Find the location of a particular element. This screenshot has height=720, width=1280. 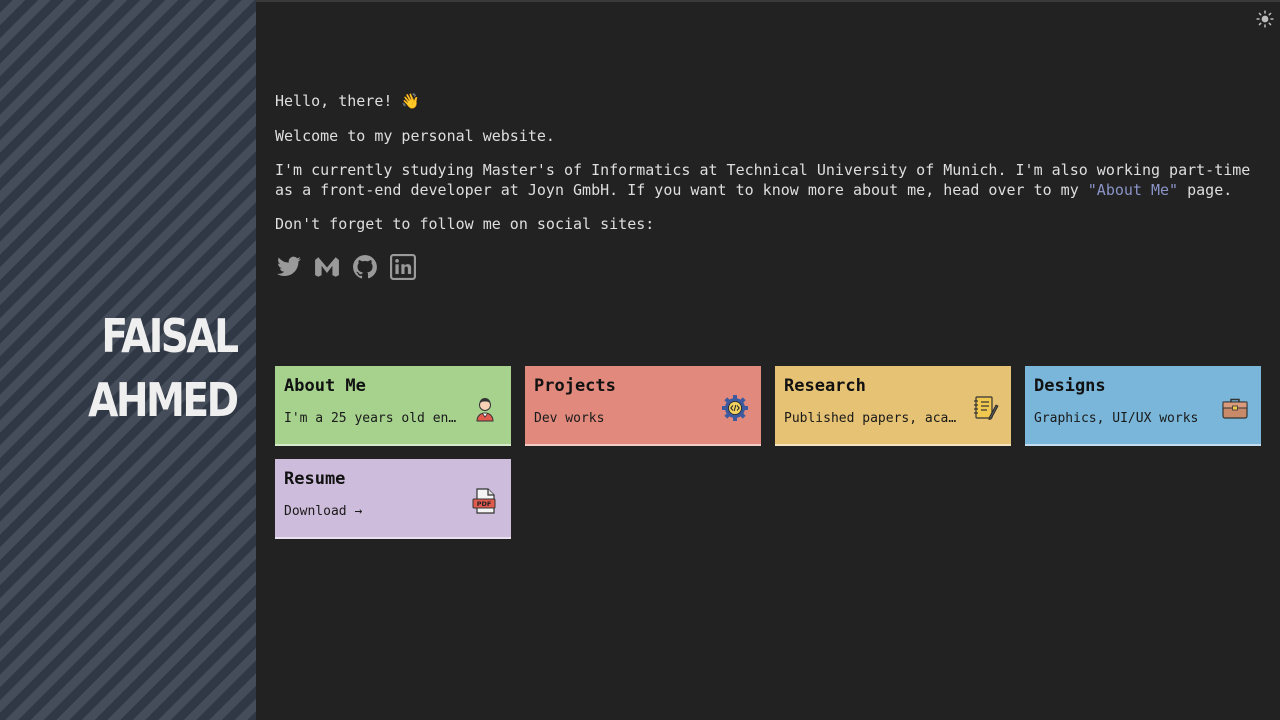

svg-text: PDF is located at coordinates (484, 504).